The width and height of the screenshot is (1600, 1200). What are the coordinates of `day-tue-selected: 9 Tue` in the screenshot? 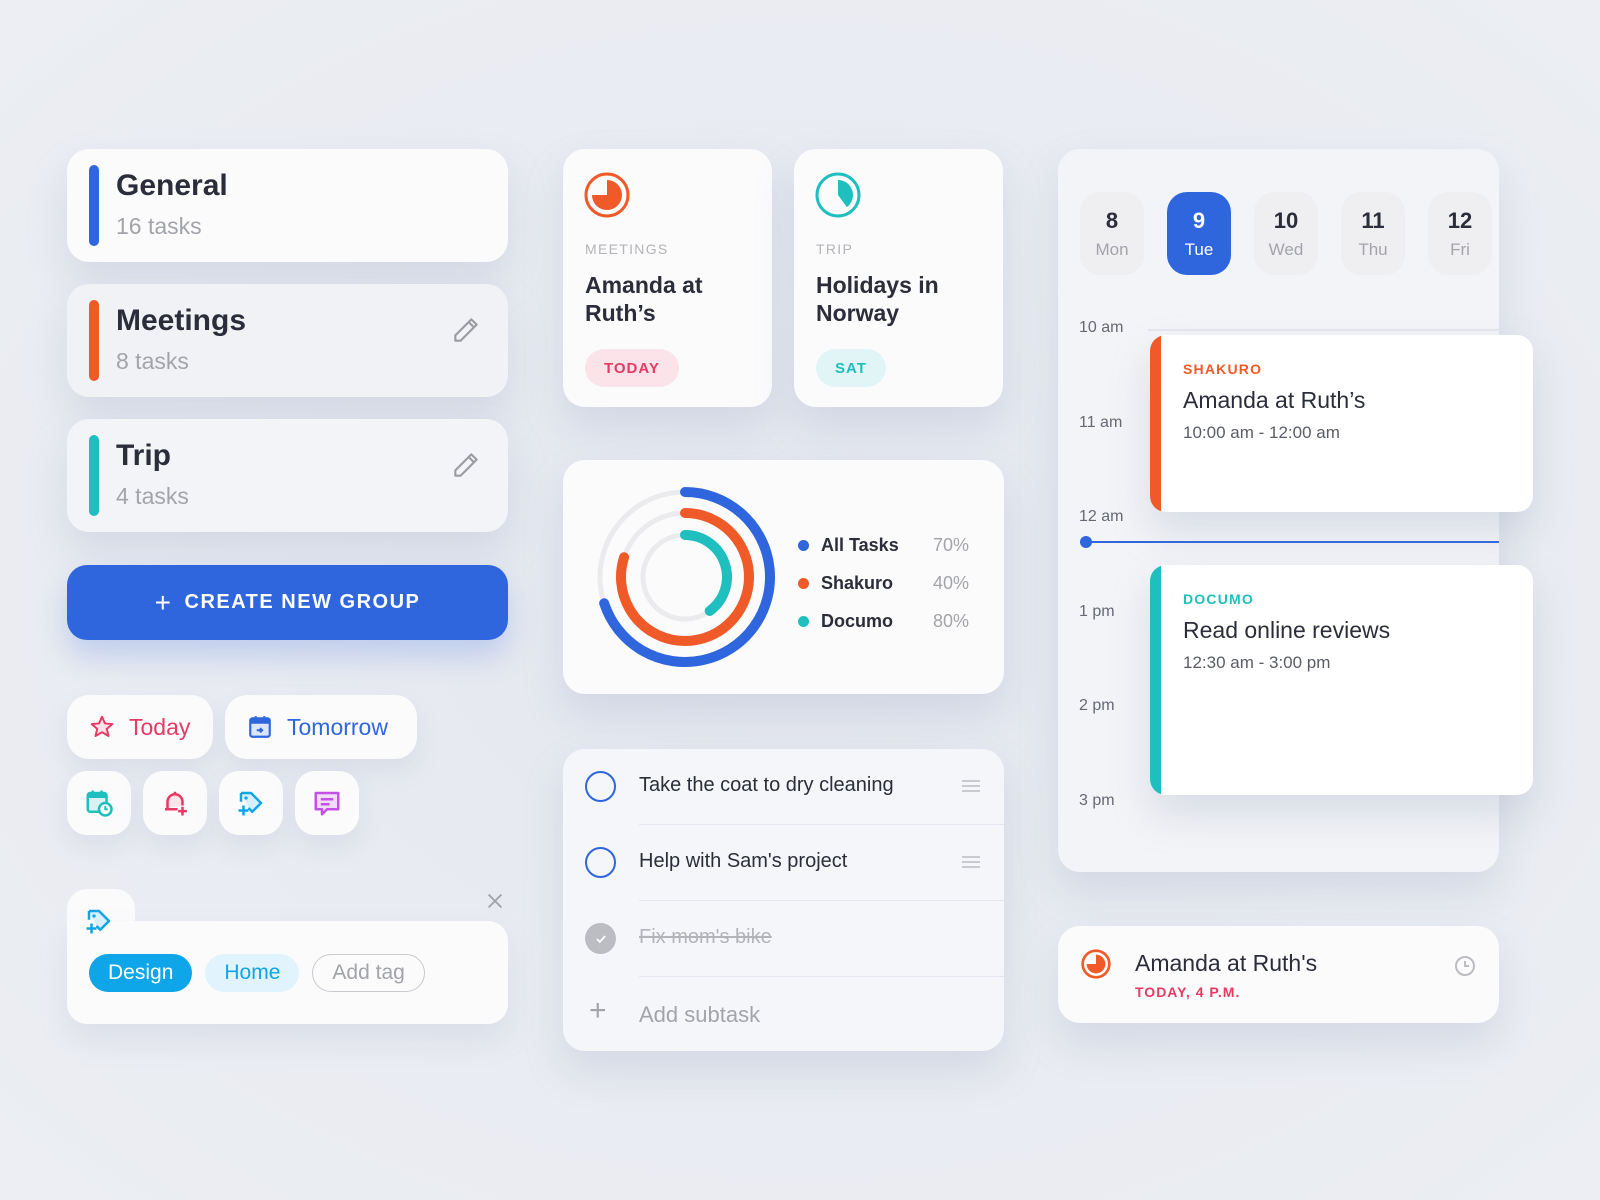 It's located at (1199, 233).